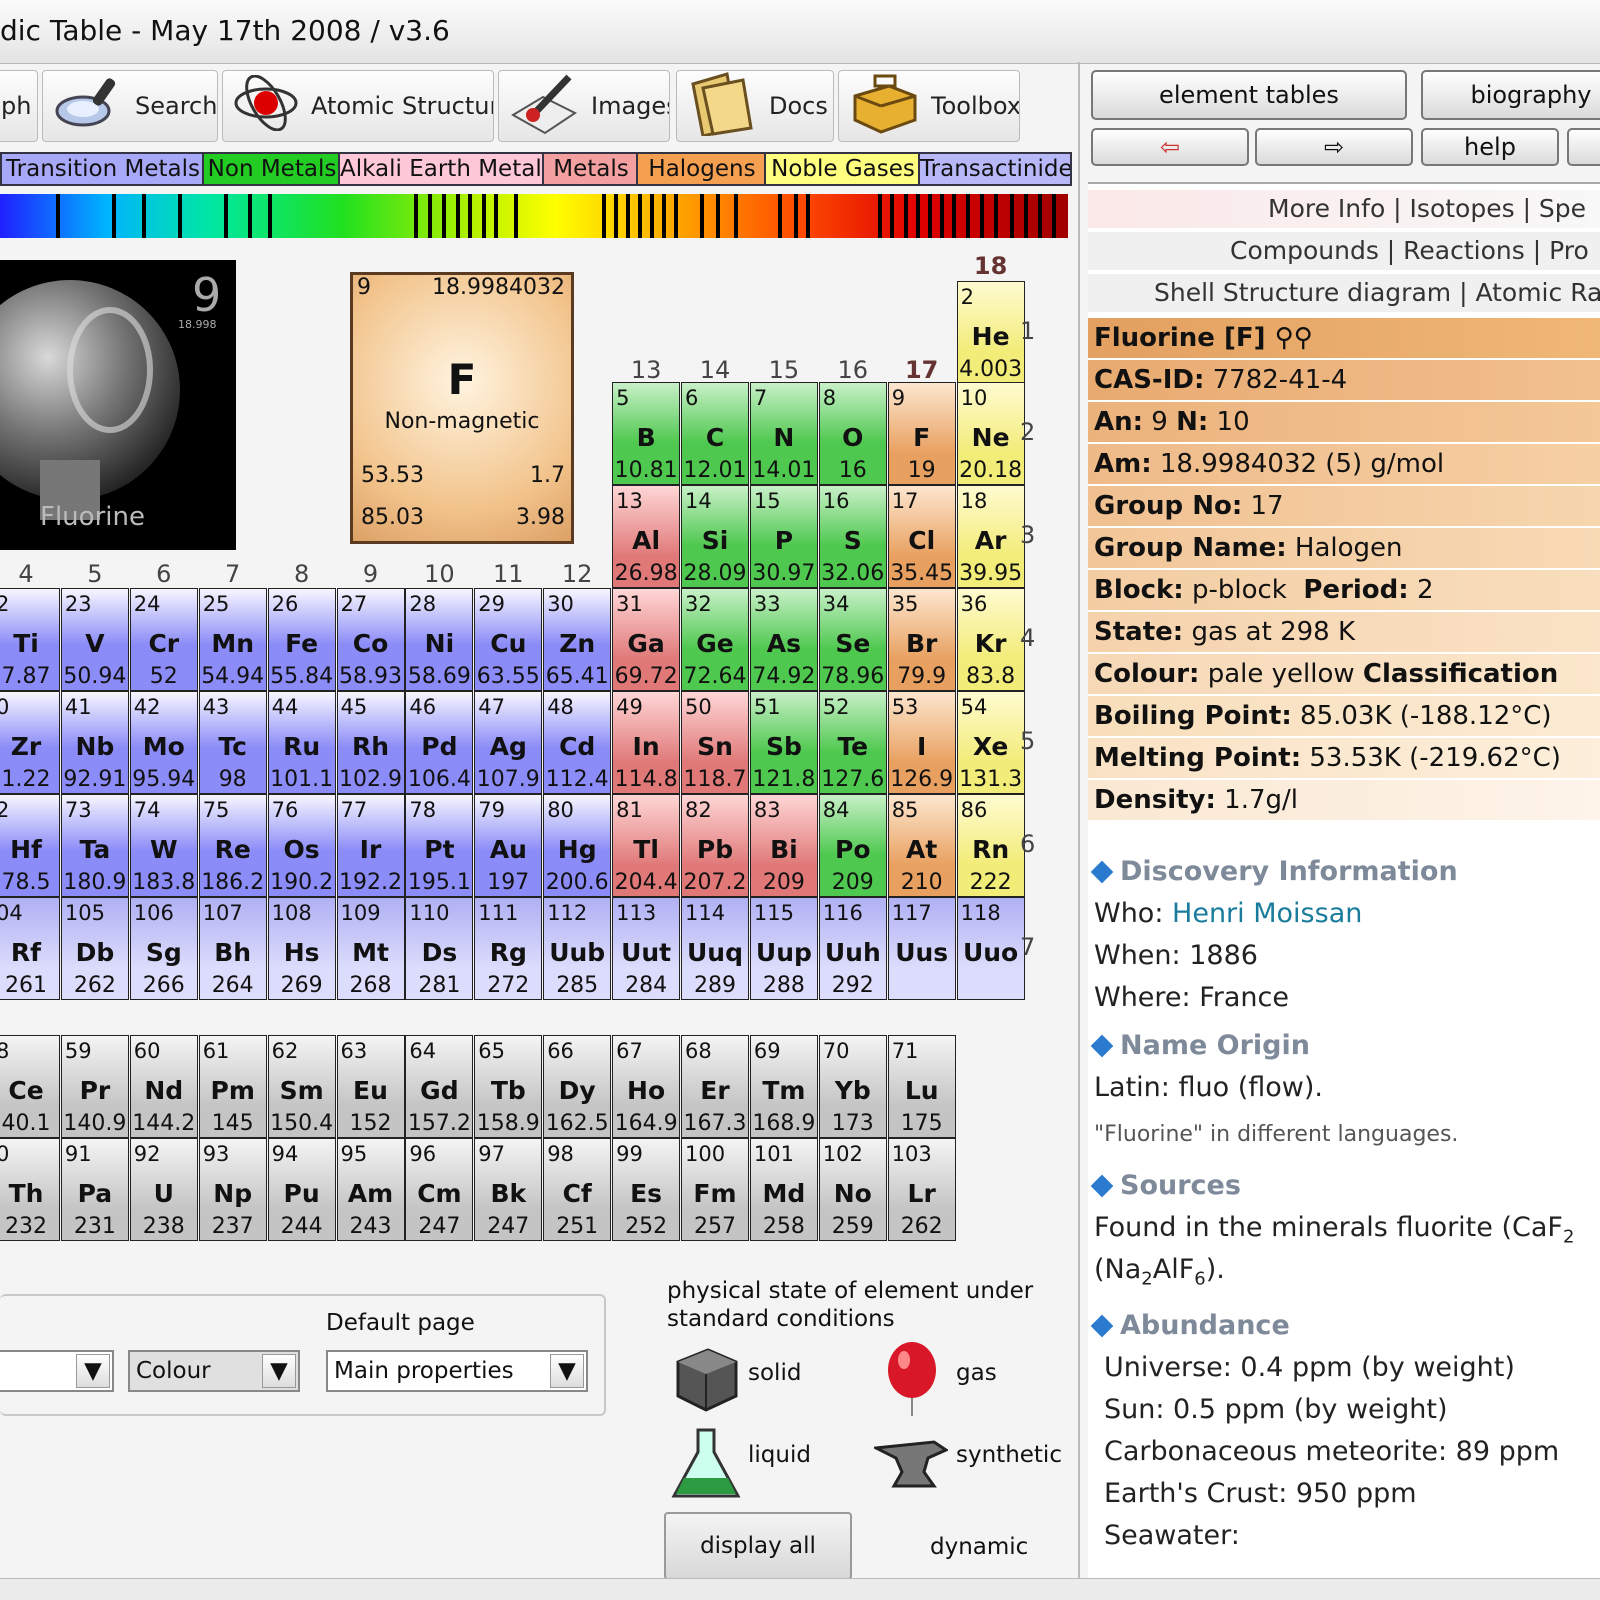 This screenshot has width=1600, height=1600. Describe the element at coordinates (646, 1086) in the screenshot. I see `element-cell-ho: 67 Ho 164.9` at that location.